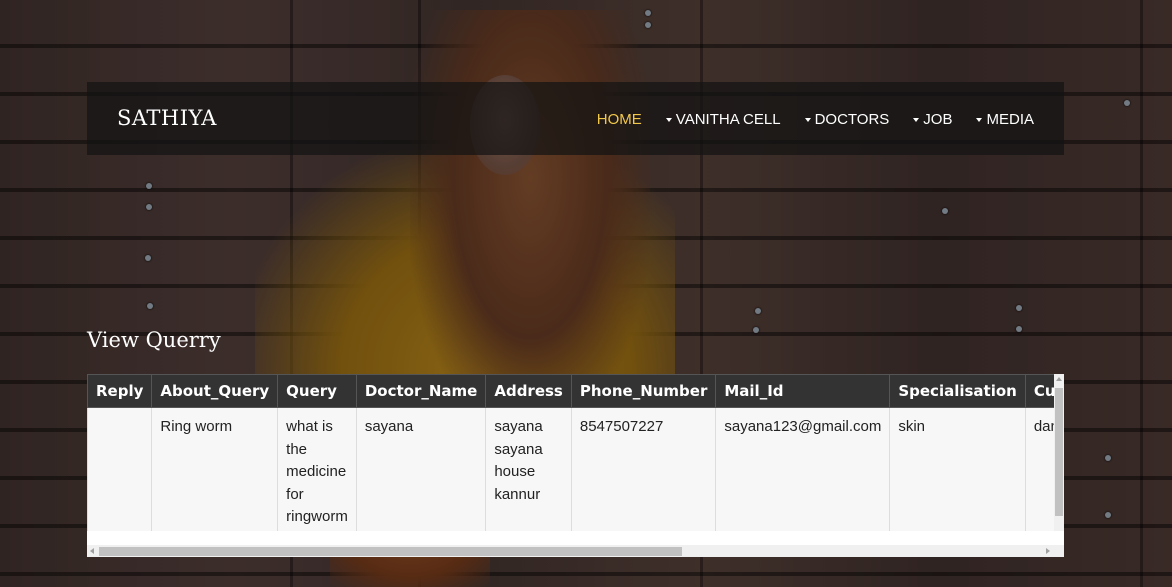 This screenshot has width=1172, height=587. What do you see at coordinates (528, 469) in the screenshot?
I see `cell-address: sayana sayana house kannur` at bounding box center [528, 469].